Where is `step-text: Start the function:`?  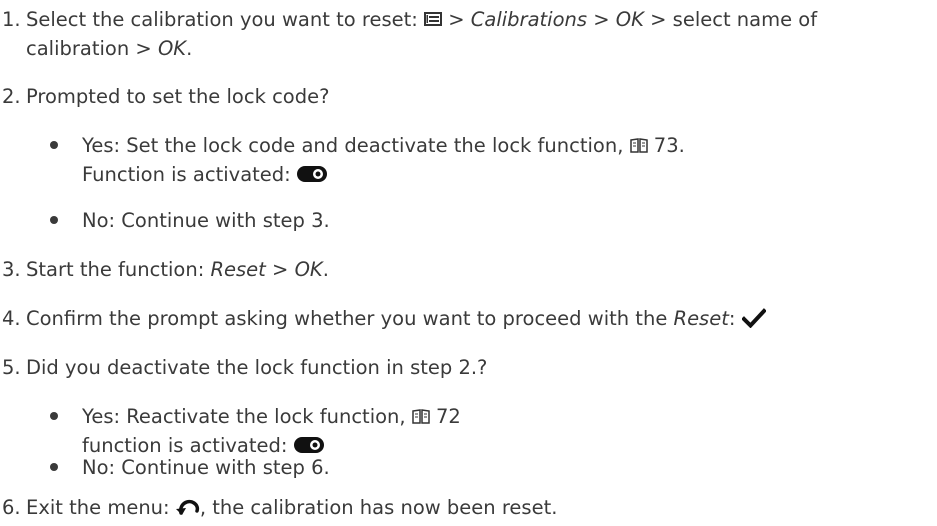 step-text: Start the function: is located at coordinates (118, 269).